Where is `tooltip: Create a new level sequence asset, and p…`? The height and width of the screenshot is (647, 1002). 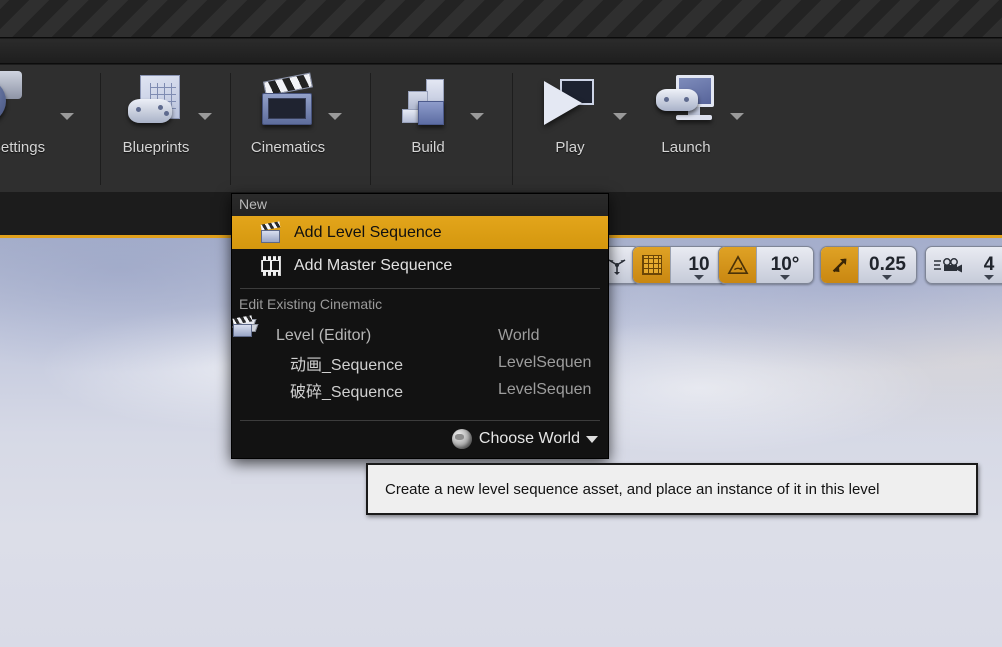 tooltip: Create a new level sequence asset, and p… is located at coordinates (672, 489).